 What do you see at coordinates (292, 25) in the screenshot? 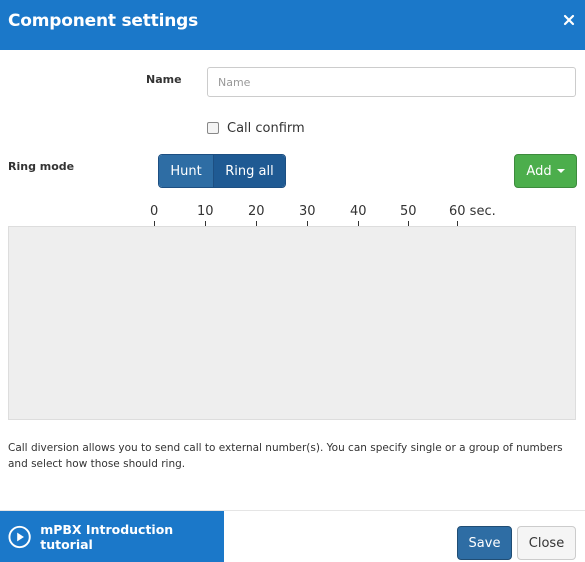
I see `dialog-header: Component settings` at bounding box center [292, 25].